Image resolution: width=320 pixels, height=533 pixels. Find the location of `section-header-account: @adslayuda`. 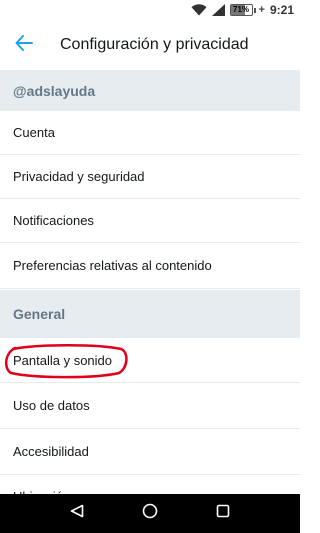

section-header-account: @adslayuda is located at coordinates (150, 91).